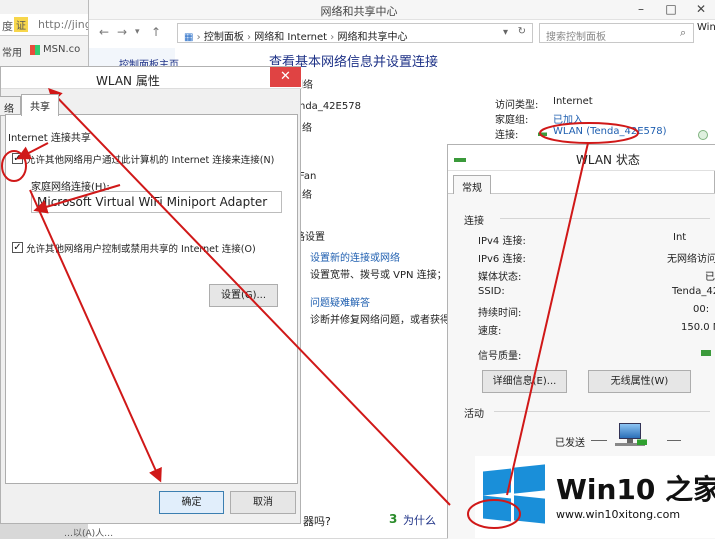  Describe the element at coordinates (393, 519) in the screenshot. I see `bottom-number: 3` at that location.